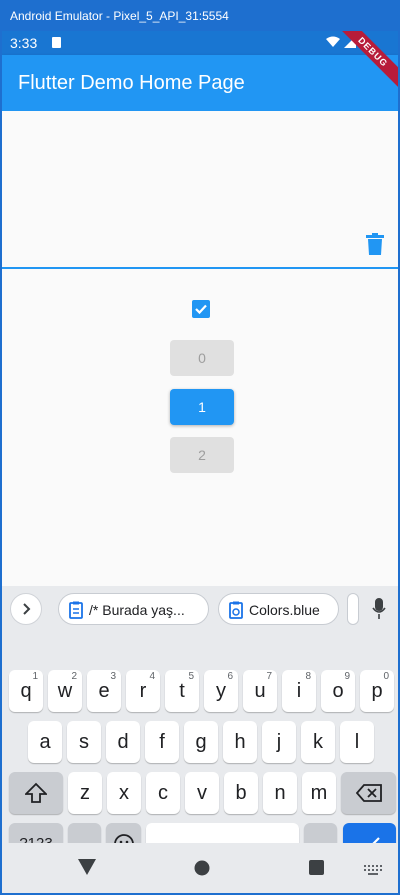 The height and width of the screenshot is (895, 400). I want to click on key-g: g, so click(201, 742).